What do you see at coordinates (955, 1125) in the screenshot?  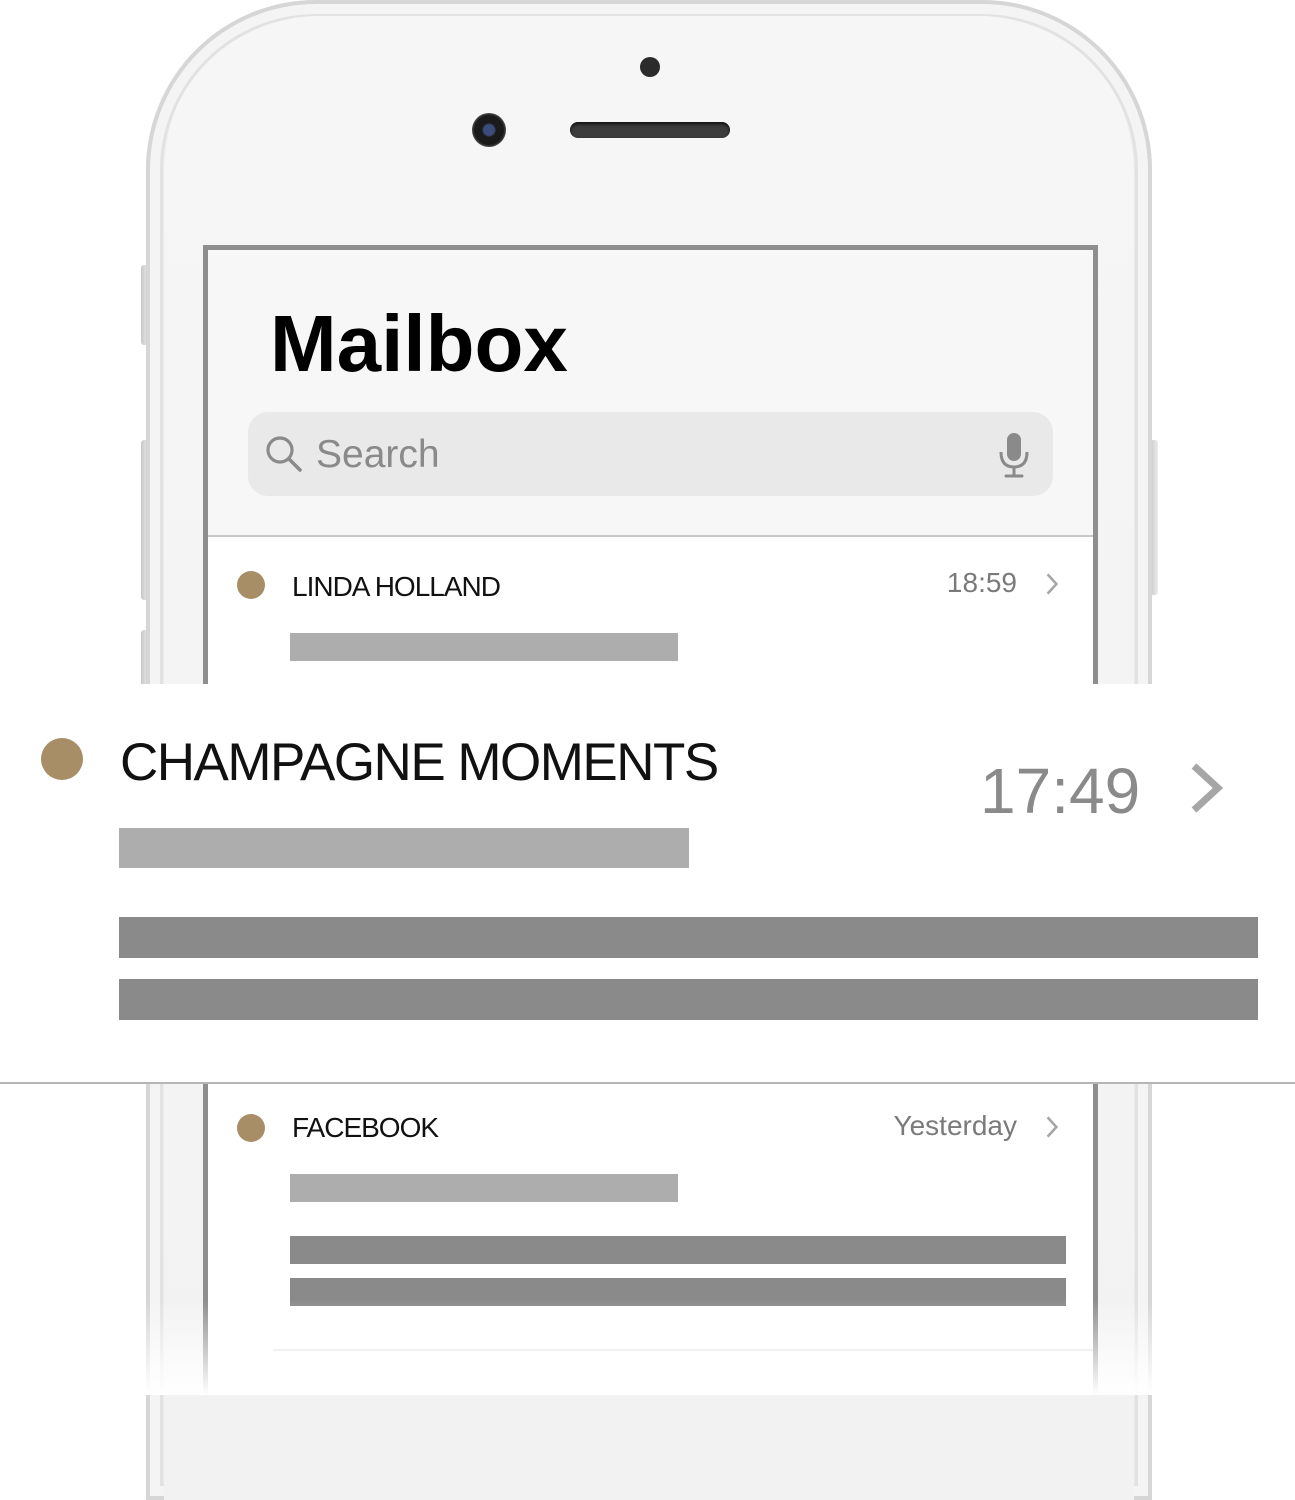 I see `message-time: Yesterday` at bounding box center [955, 1125].